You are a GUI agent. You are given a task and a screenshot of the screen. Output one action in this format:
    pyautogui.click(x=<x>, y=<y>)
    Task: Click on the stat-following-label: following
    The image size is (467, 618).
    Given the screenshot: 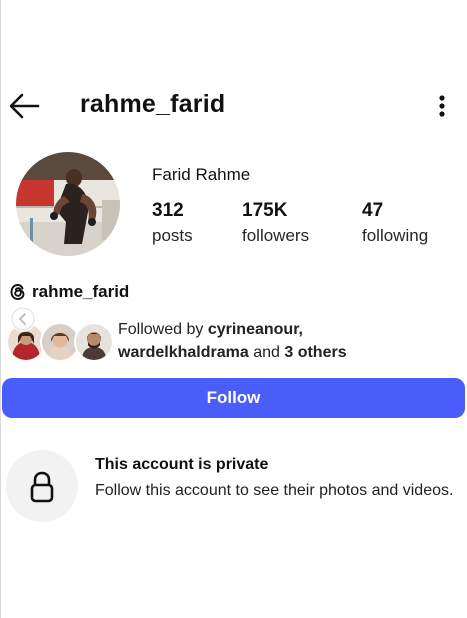 What is the action you would take?
    pyautogui.click(x=395, y=235)
    